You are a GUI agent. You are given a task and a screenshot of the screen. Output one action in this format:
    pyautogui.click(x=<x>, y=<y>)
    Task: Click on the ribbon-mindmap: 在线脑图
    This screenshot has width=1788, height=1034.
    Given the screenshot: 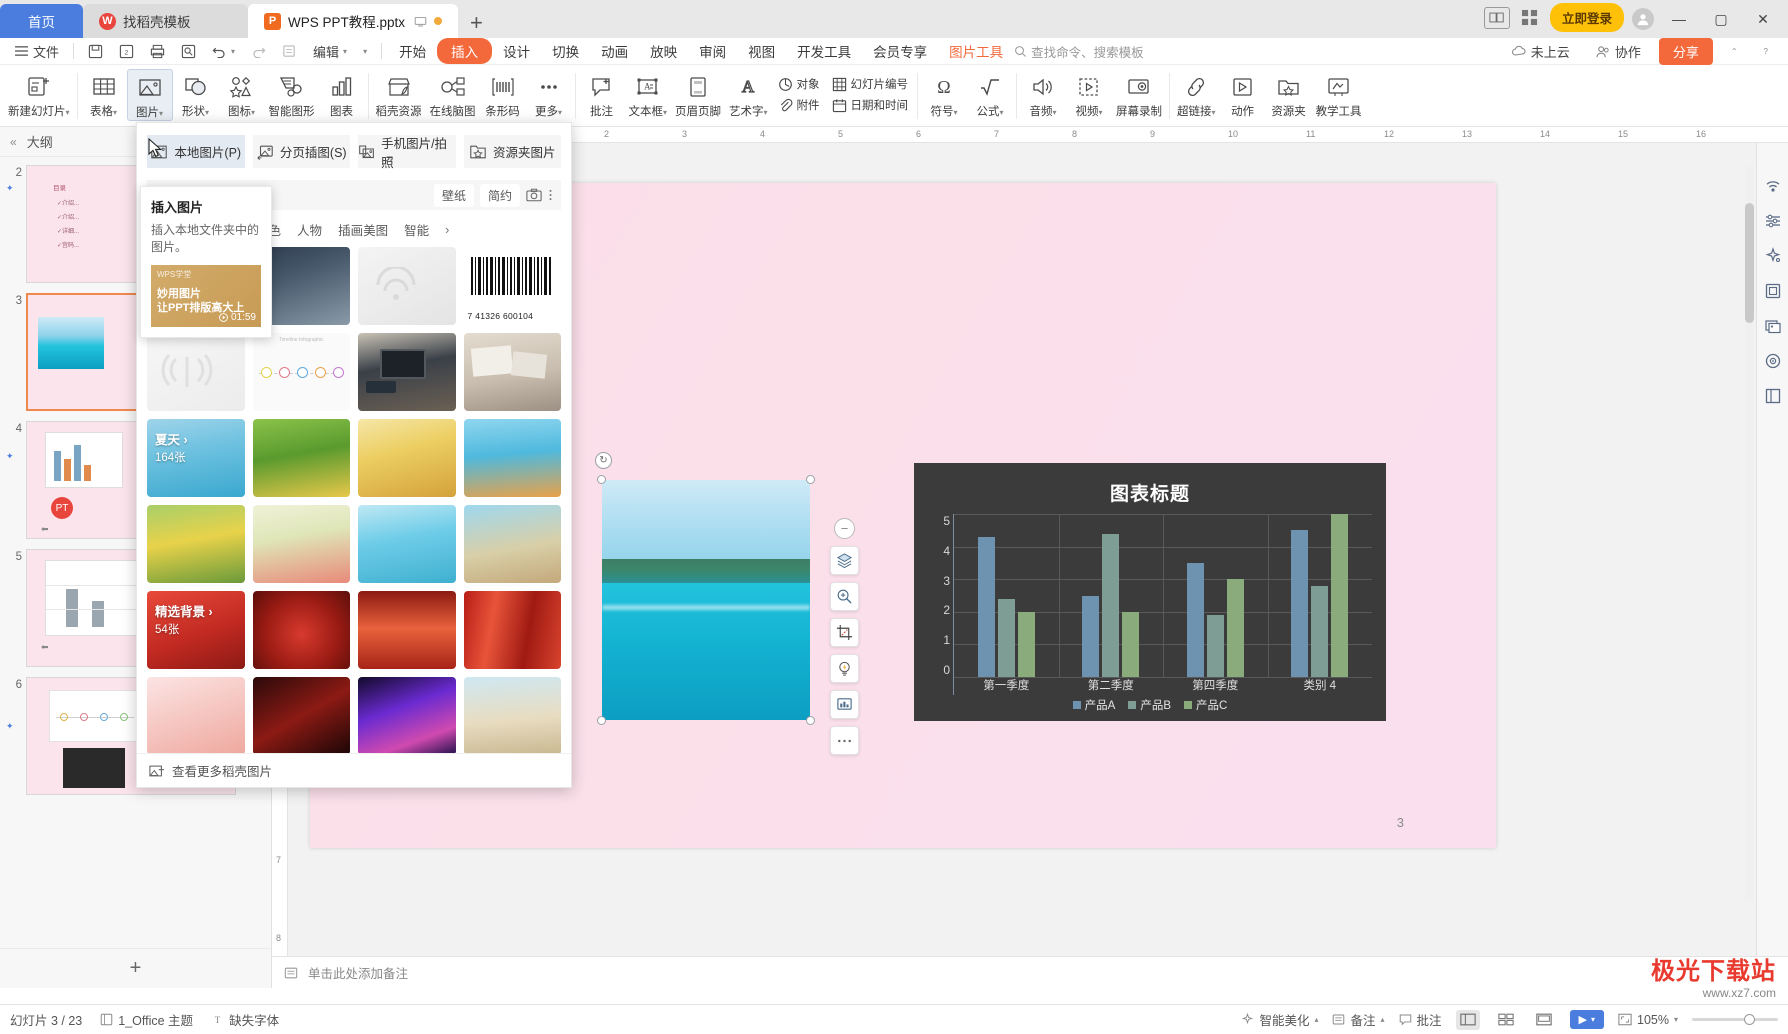 What is the action you would take?
    pyautogui.click(x=453, y=94)
    